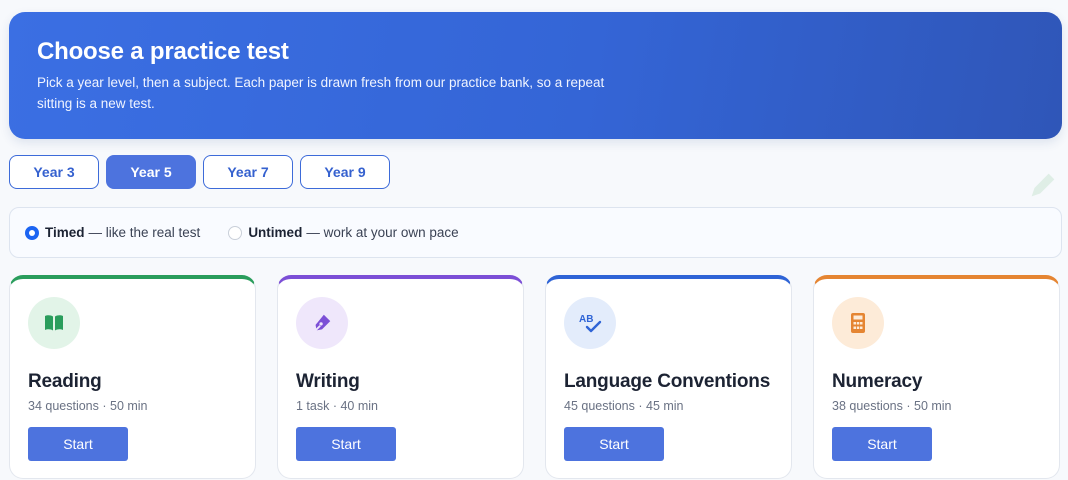  Describe the element at coordinates (88, 406) in the screenshot. I see `subject-meta: 34 questions · 50 min` at that location.